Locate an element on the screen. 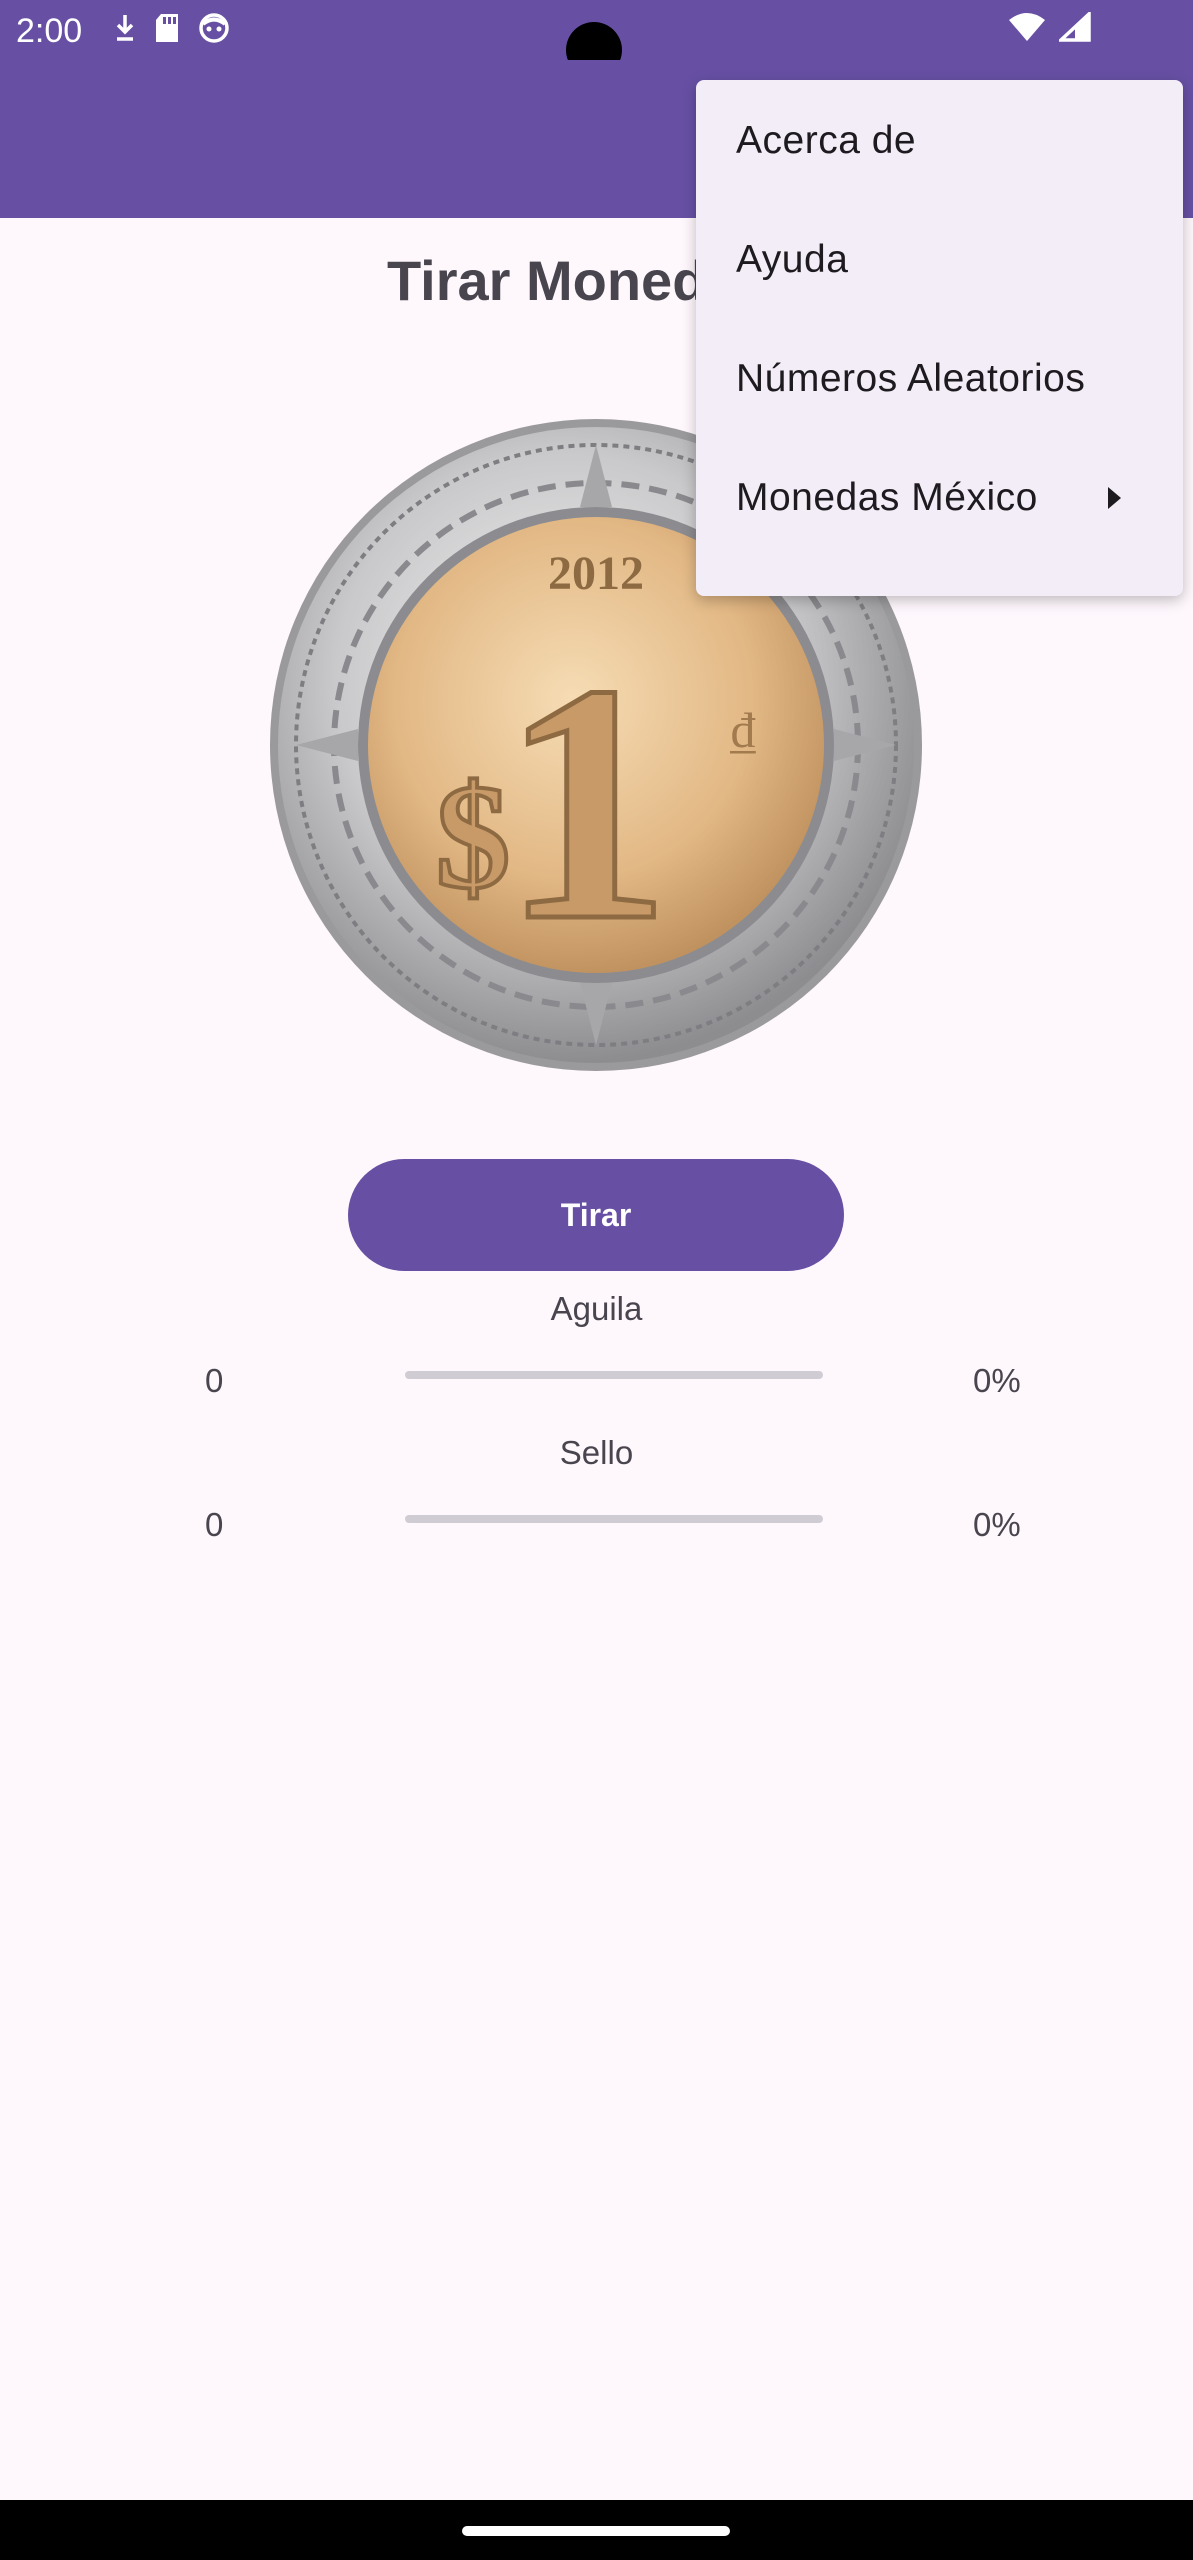 Image resolution: width=1193 pixels, height=2560 pixels. sello-percent: 0% is located at coordinates (997, 1524).